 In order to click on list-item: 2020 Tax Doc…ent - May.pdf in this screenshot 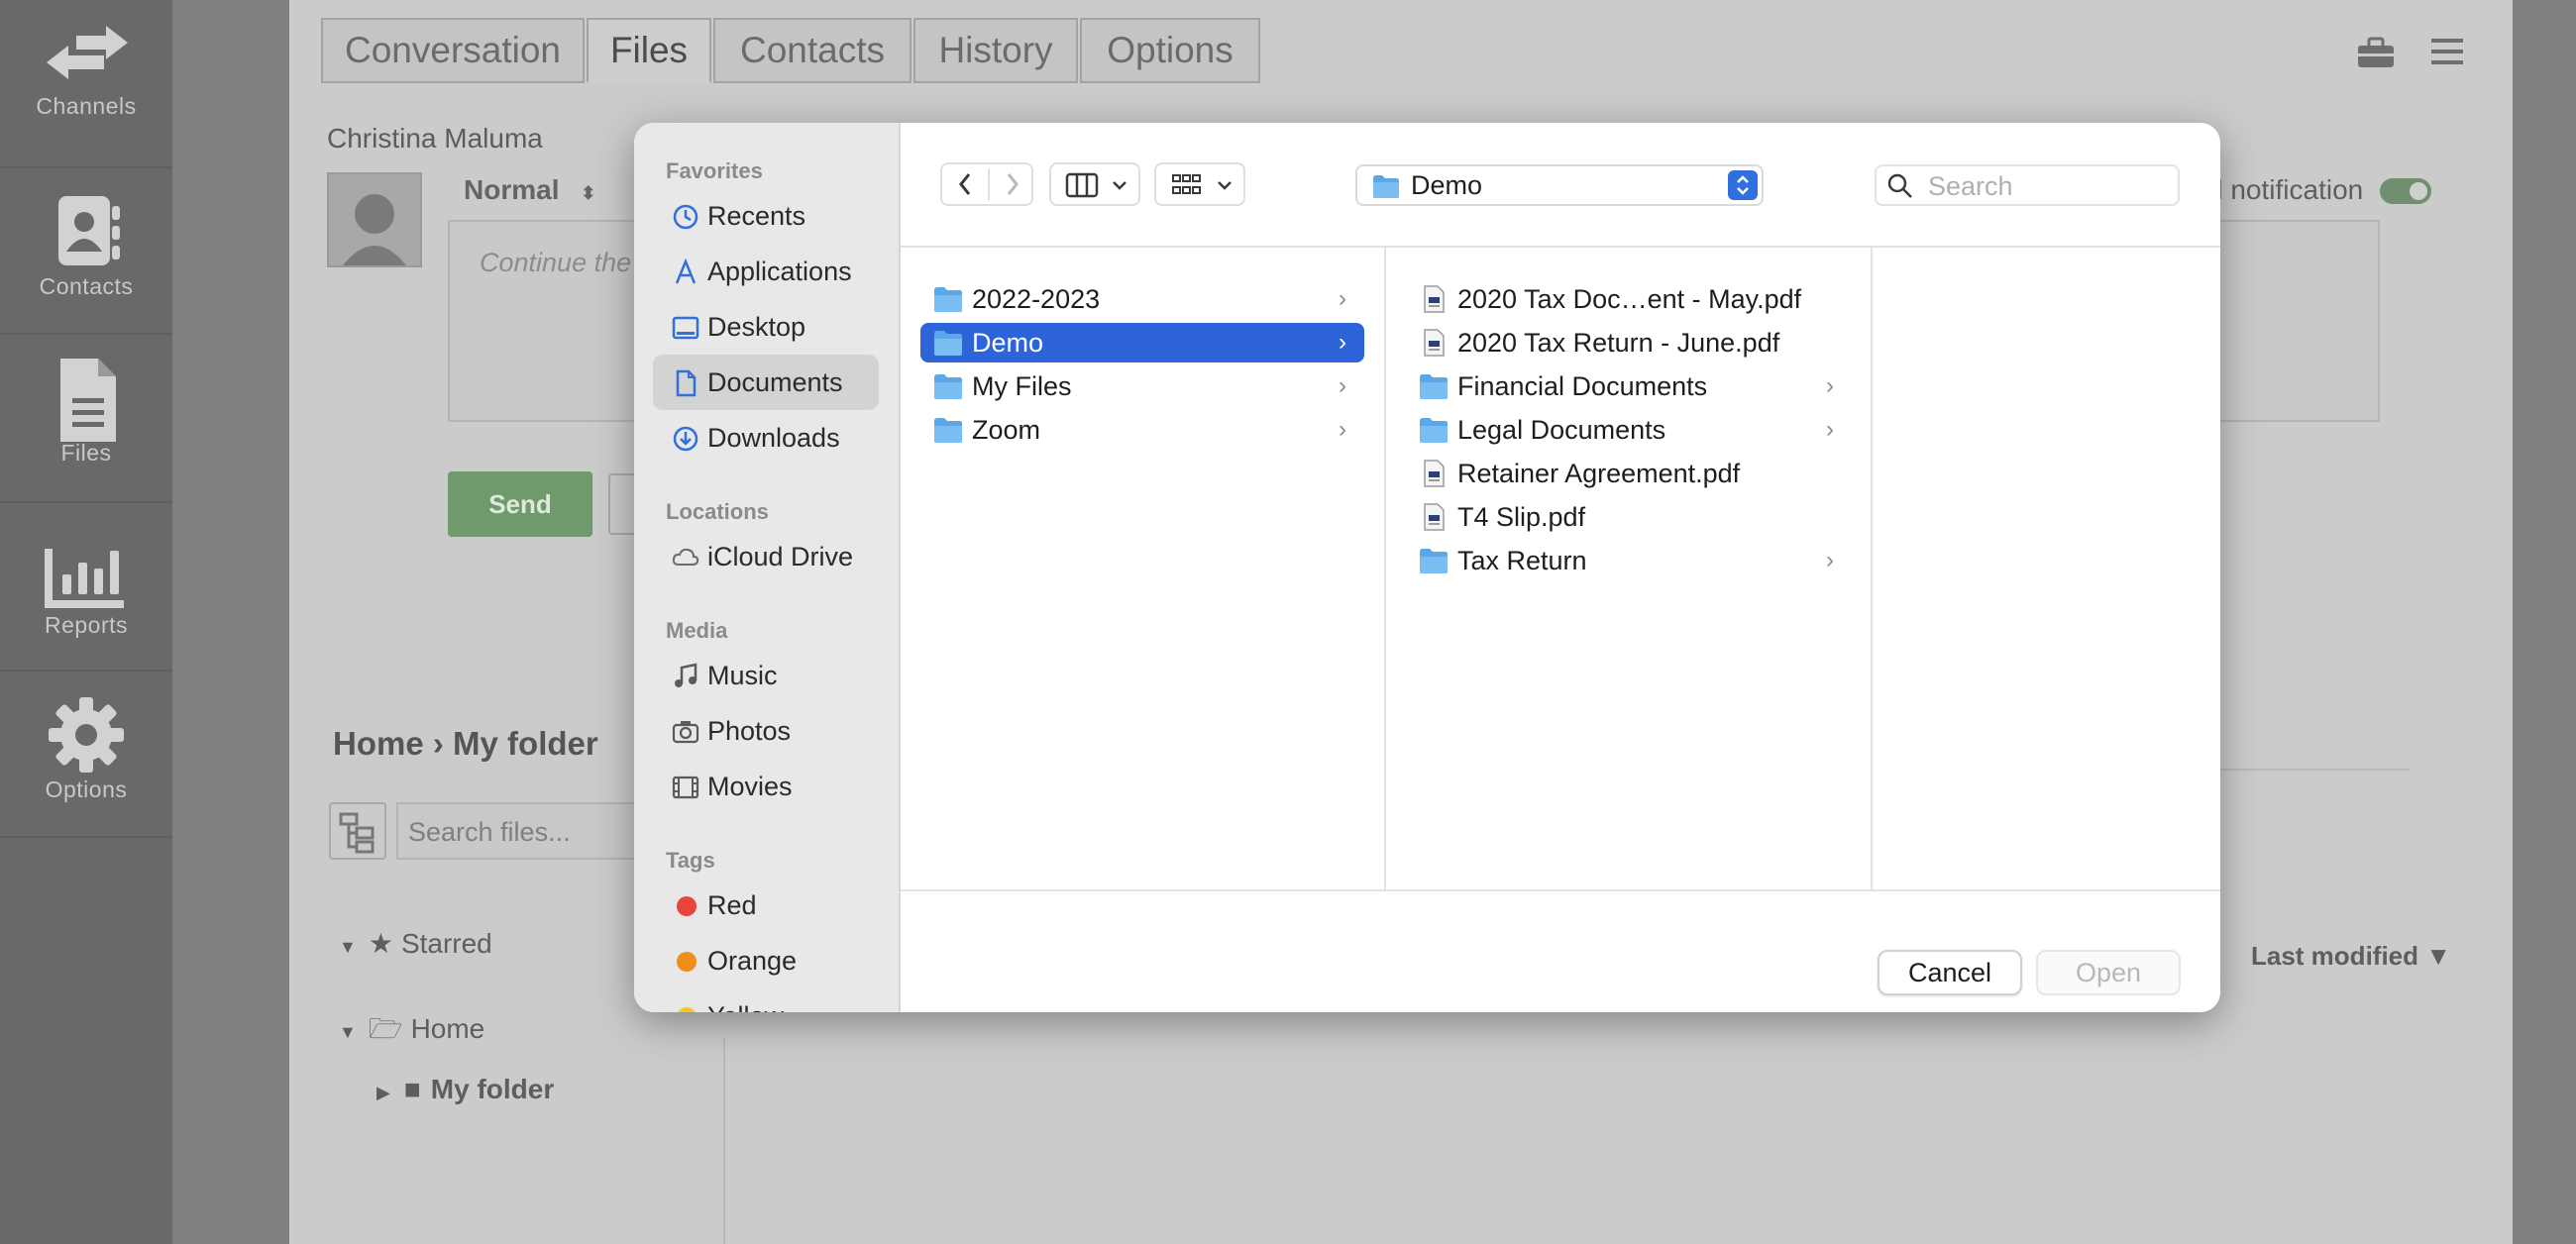, I will do `click(1629, 299)`.